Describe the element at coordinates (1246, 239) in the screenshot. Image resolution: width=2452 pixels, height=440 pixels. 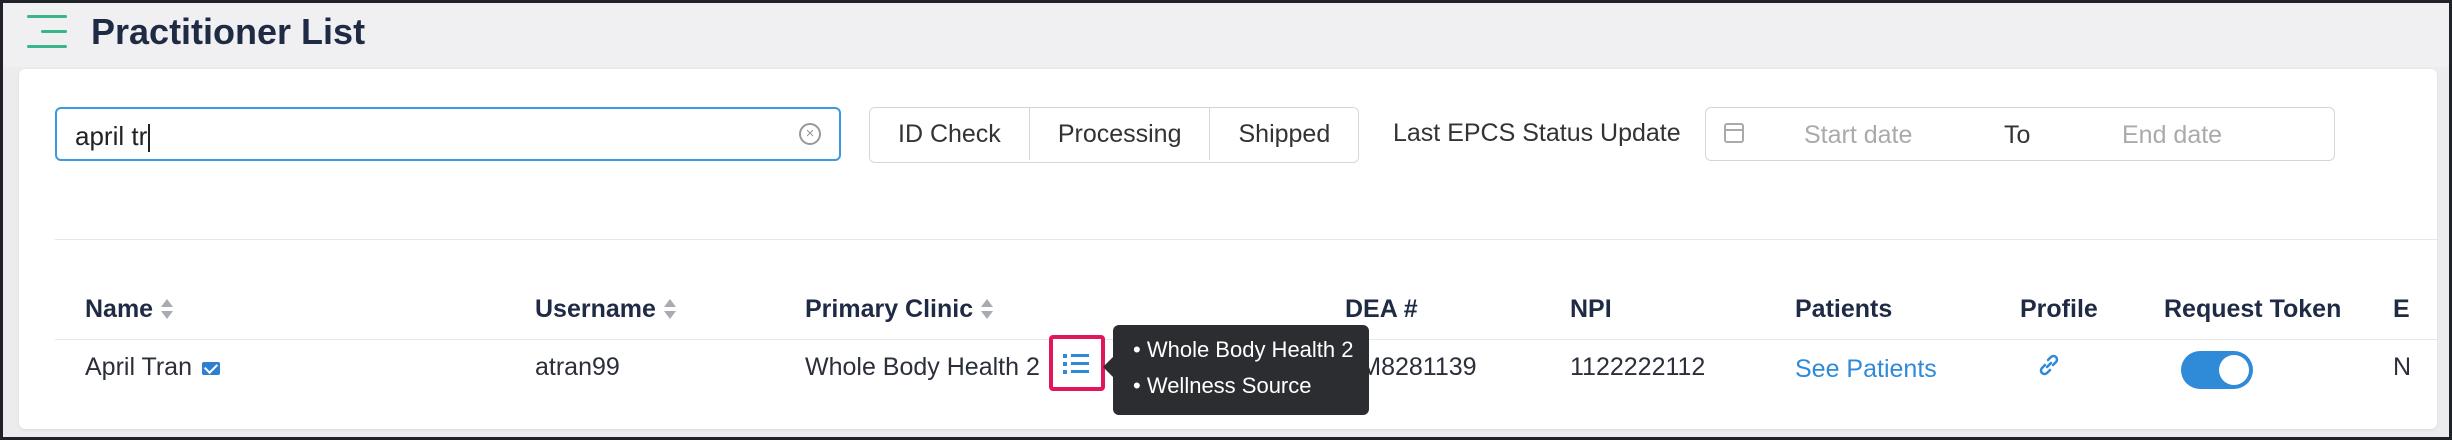
I see `divider` at that location.